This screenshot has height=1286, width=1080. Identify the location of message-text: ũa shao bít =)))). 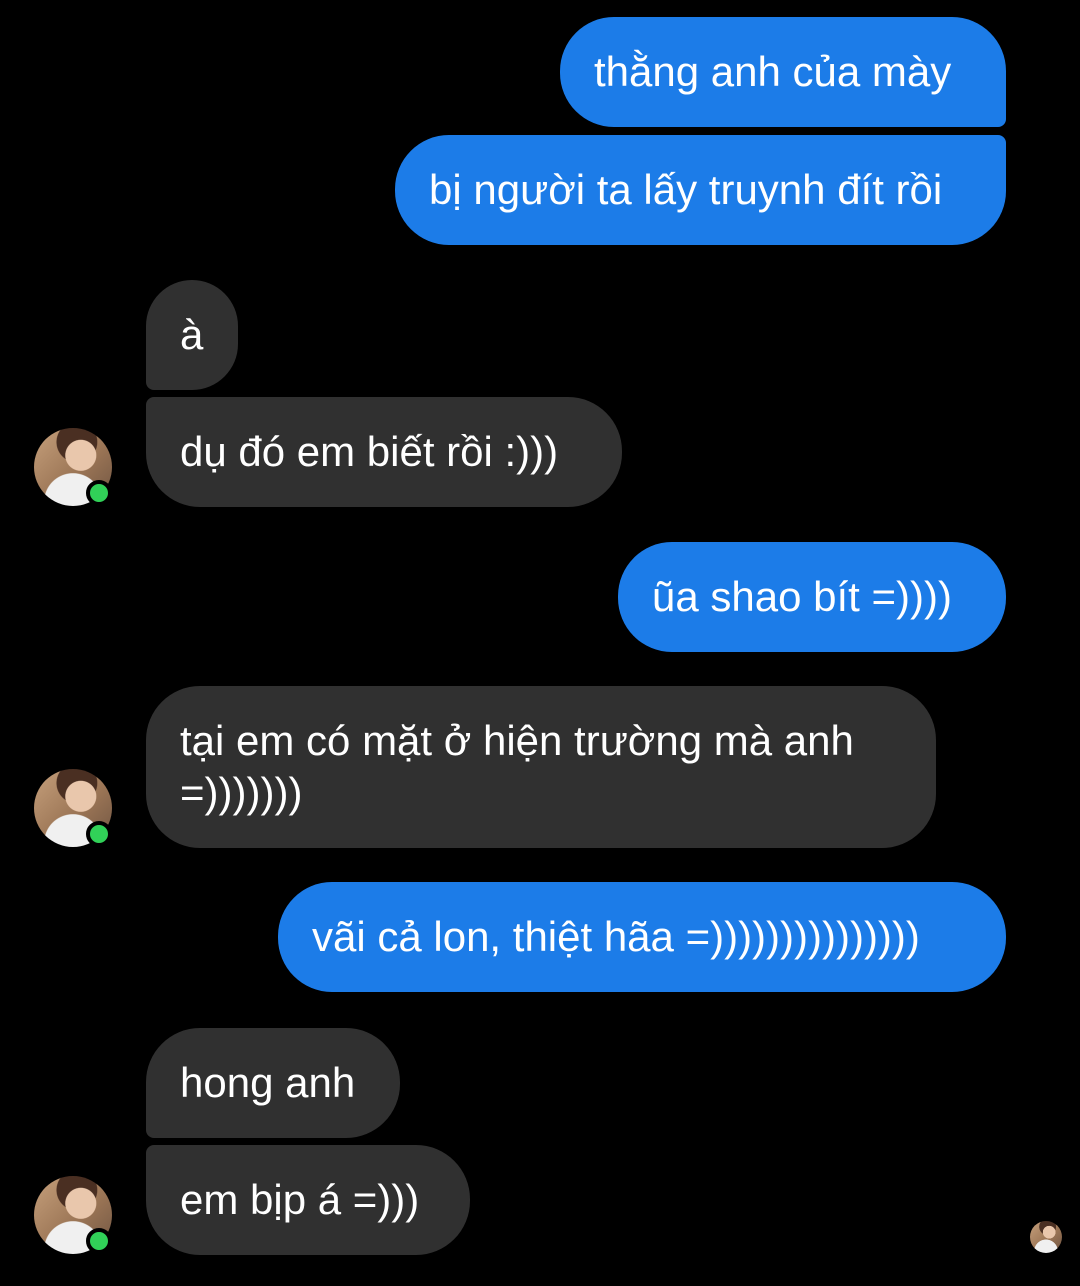
(802, 596).